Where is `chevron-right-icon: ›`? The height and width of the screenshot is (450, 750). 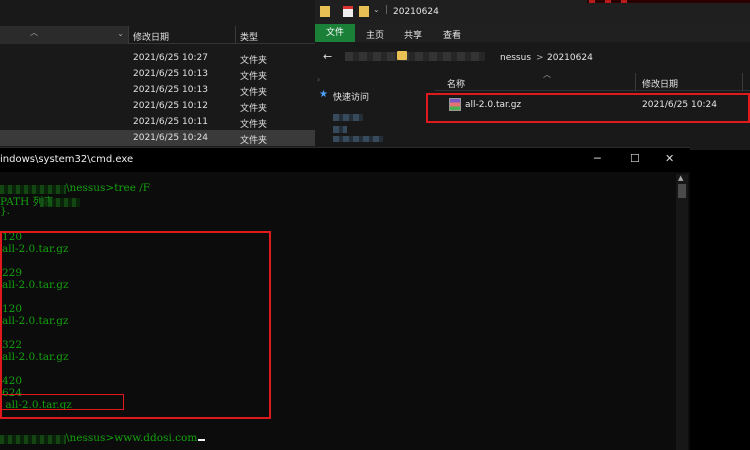
chevron-right-icon: › is located at coordinates (318, 79).